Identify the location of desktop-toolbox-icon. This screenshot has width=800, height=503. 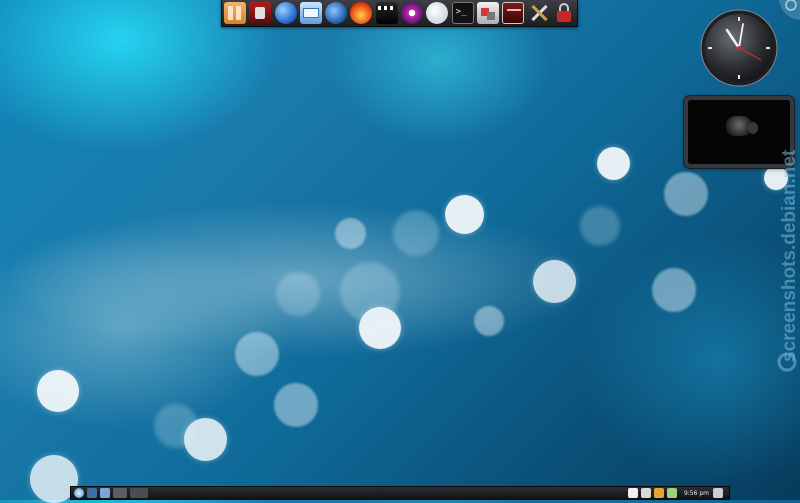
(787, 10).